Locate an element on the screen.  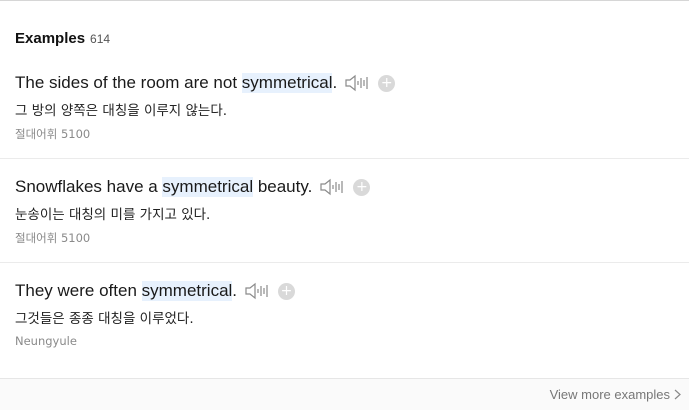
sentence-text-before: The sides of the room are not is located at coordinates (128, 82).